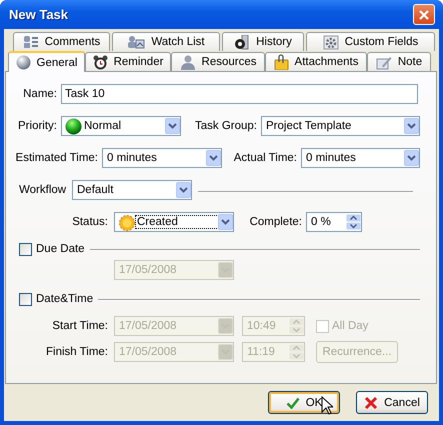 The image size is (443, 425). Describe the element at coordinates (100, 62) in the screenshot. I see `alarm-clock-icon` at that location.